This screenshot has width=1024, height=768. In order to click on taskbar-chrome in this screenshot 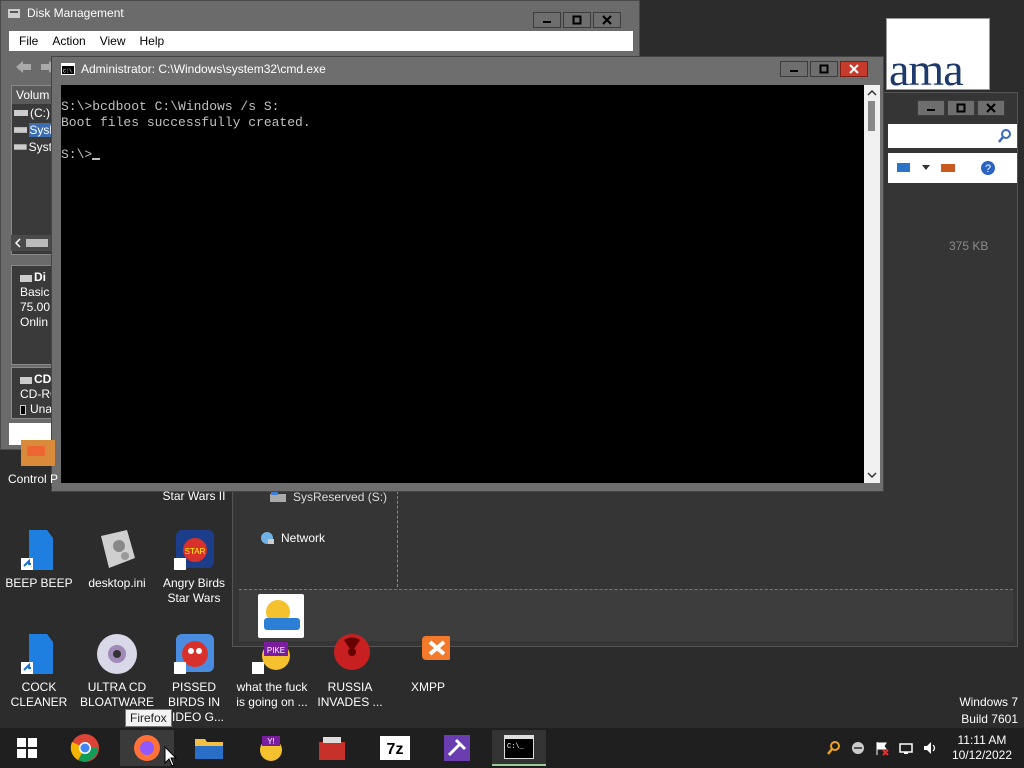, I will do `click(85, 748)`.